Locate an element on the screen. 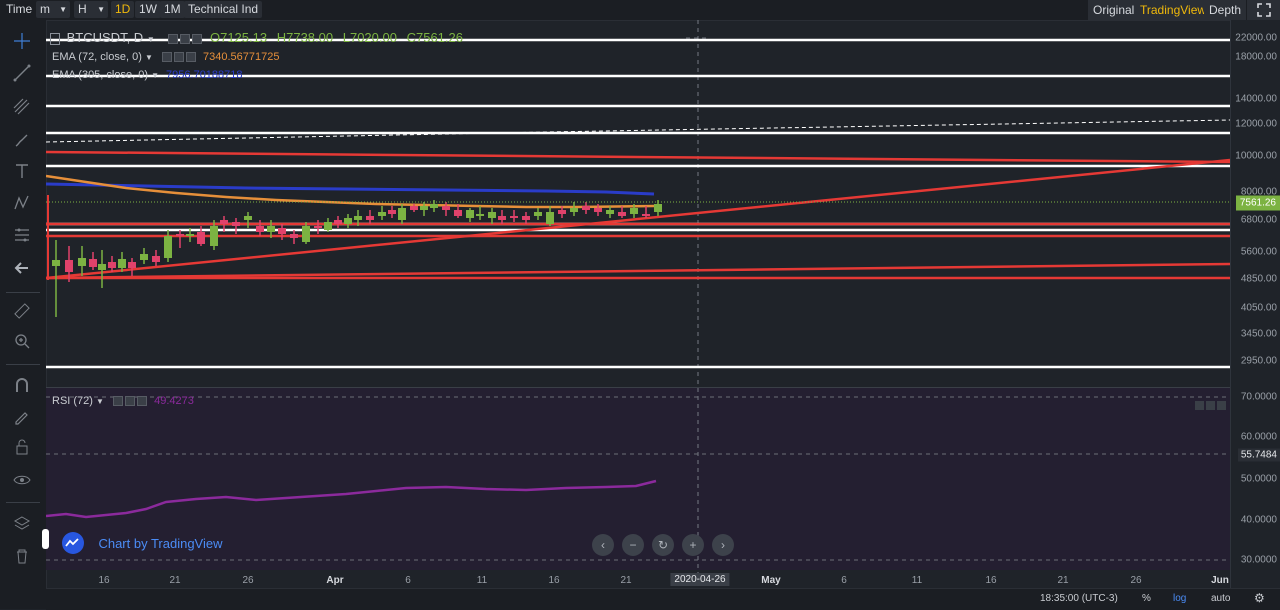  chart-type-icon is located at coordinates (55, 38).